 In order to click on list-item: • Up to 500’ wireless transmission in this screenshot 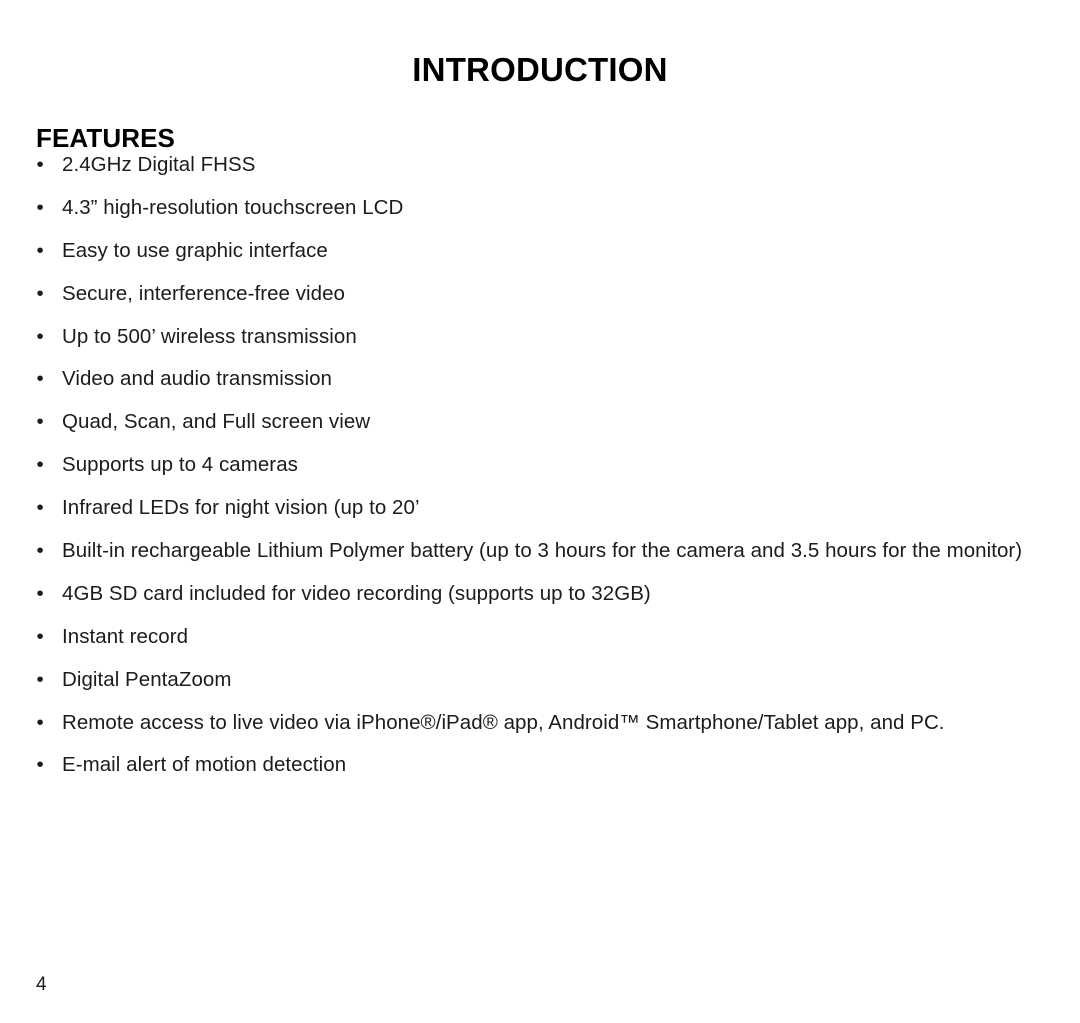, I will do `click(541, 337)`.